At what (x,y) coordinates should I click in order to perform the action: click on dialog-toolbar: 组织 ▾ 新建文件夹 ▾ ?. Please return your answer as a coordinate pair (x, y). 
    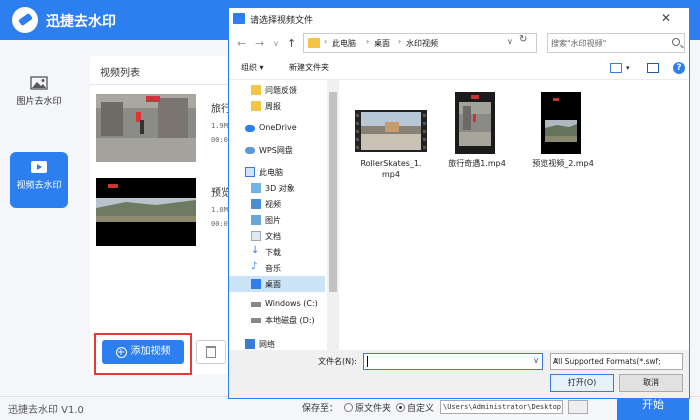
    Looking at the image, I should click on (459, 69).